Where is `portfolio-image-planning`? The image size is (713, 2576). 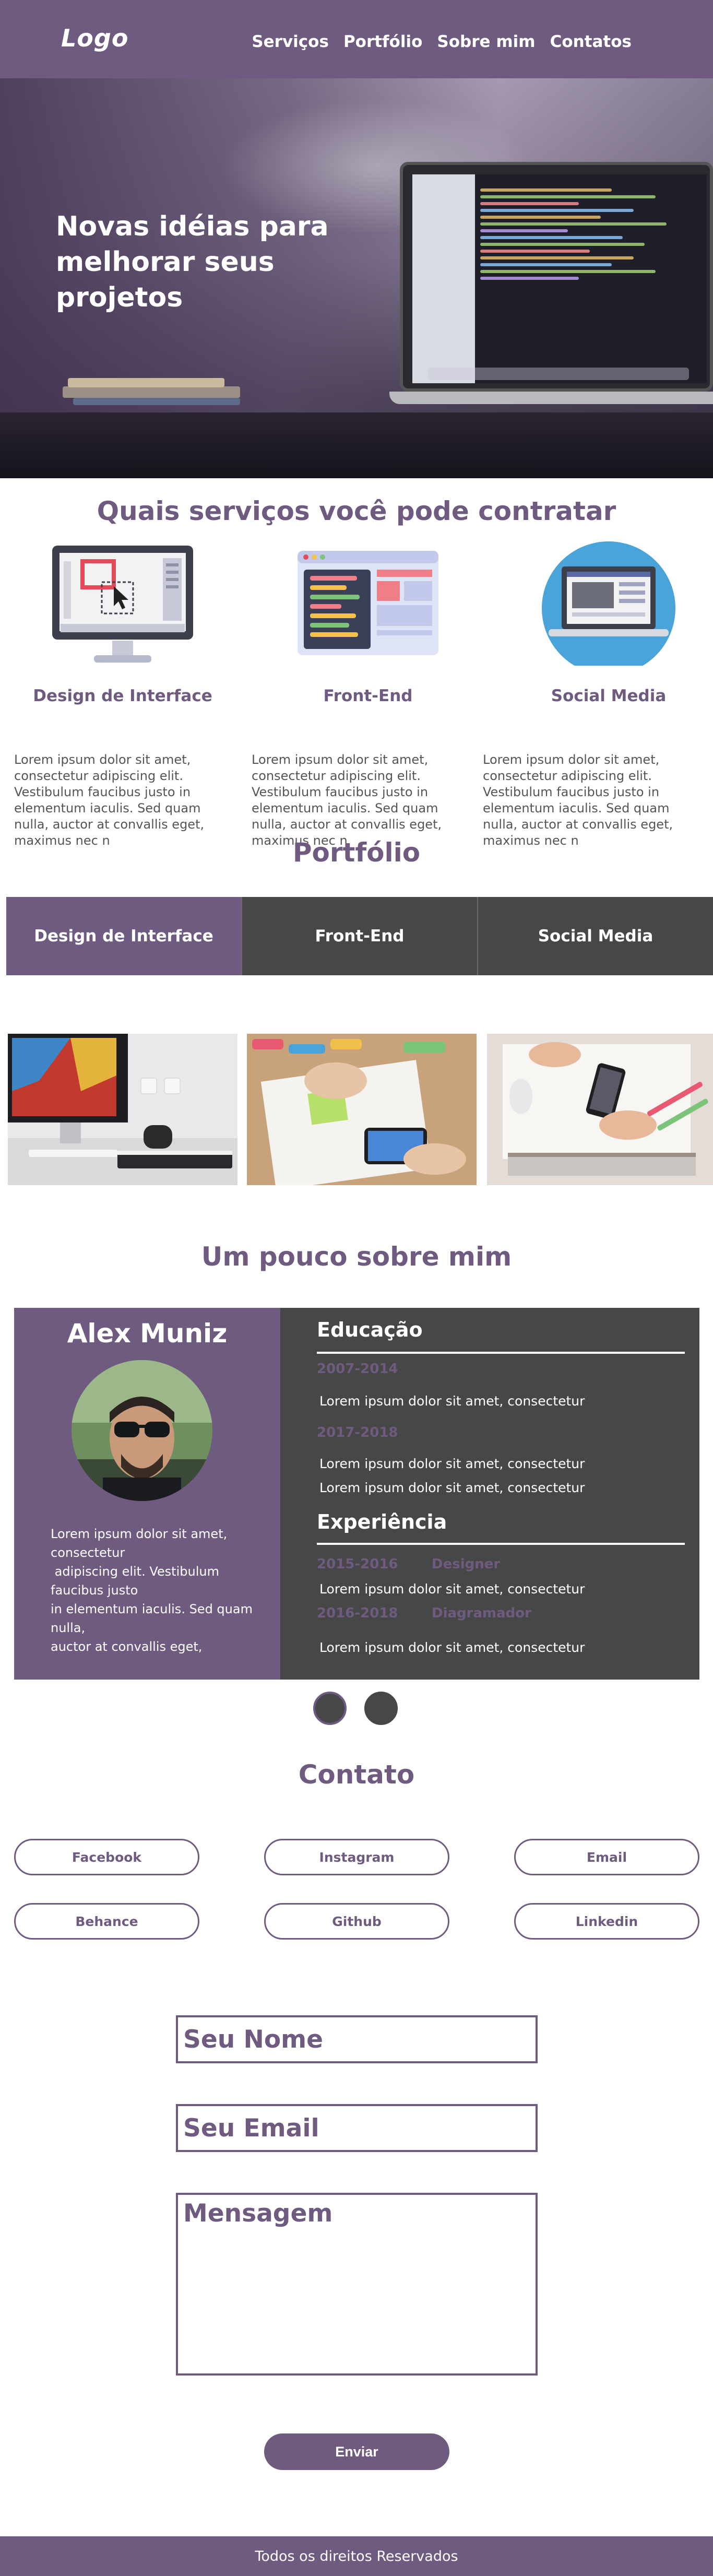 portfolio-image-planning is located at coordinates (600, 1109).